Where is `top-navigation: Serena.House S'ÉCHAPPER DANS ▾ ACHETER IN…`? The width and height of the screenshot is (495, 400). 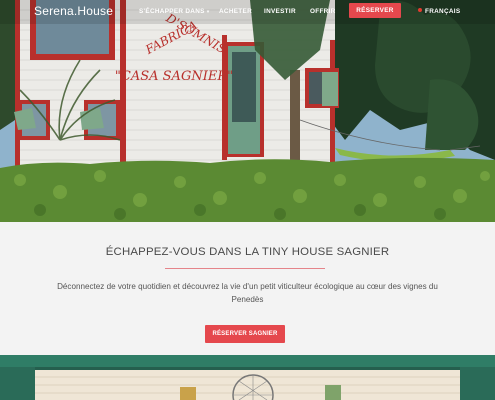 top-navigation: Serena.House S'ÉCHAPPER DANS ▾ ACHETER IN… is located at coordinates (247, 12).